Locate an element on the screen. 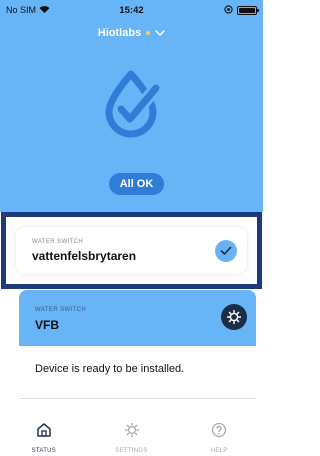 Image resolution: width=320 pixels, height=456 pixels. all-ok-badge: All OK is located at coordinates (136, 184).